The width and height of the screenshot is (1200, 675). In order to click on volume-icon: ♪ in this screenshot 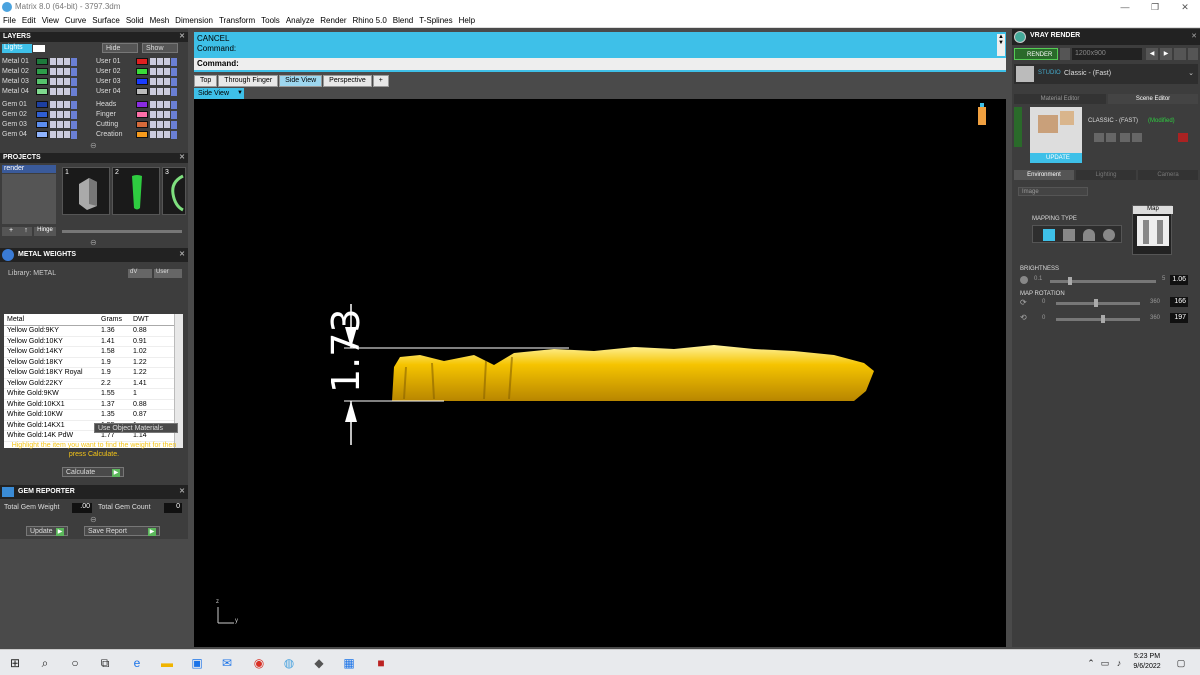, I will do `click(1119, 663)`.